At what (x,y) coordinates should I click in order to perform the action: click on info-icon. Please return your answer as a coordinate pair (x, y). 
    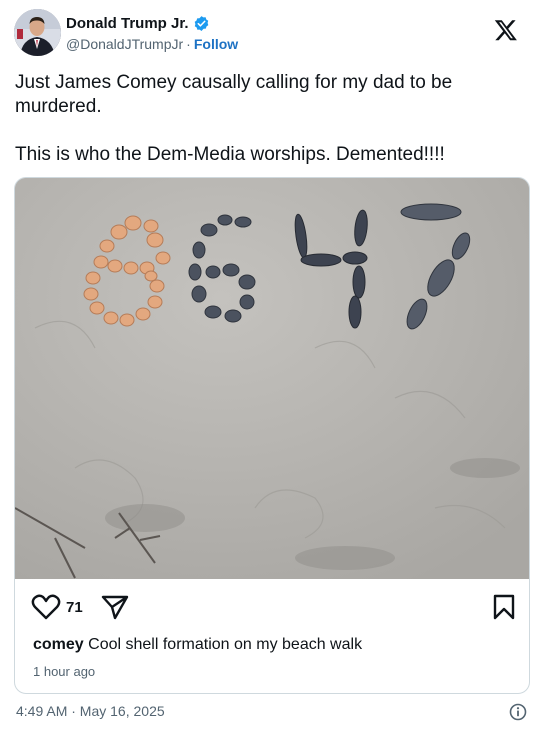
    Looking at the image, I should click on (518, 712).